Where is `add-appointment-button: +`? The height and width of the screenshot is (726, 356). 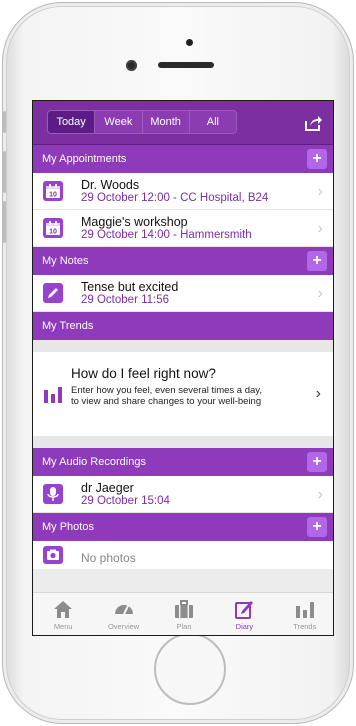
add-appointment-button: + is located at coordinates (317, 159).